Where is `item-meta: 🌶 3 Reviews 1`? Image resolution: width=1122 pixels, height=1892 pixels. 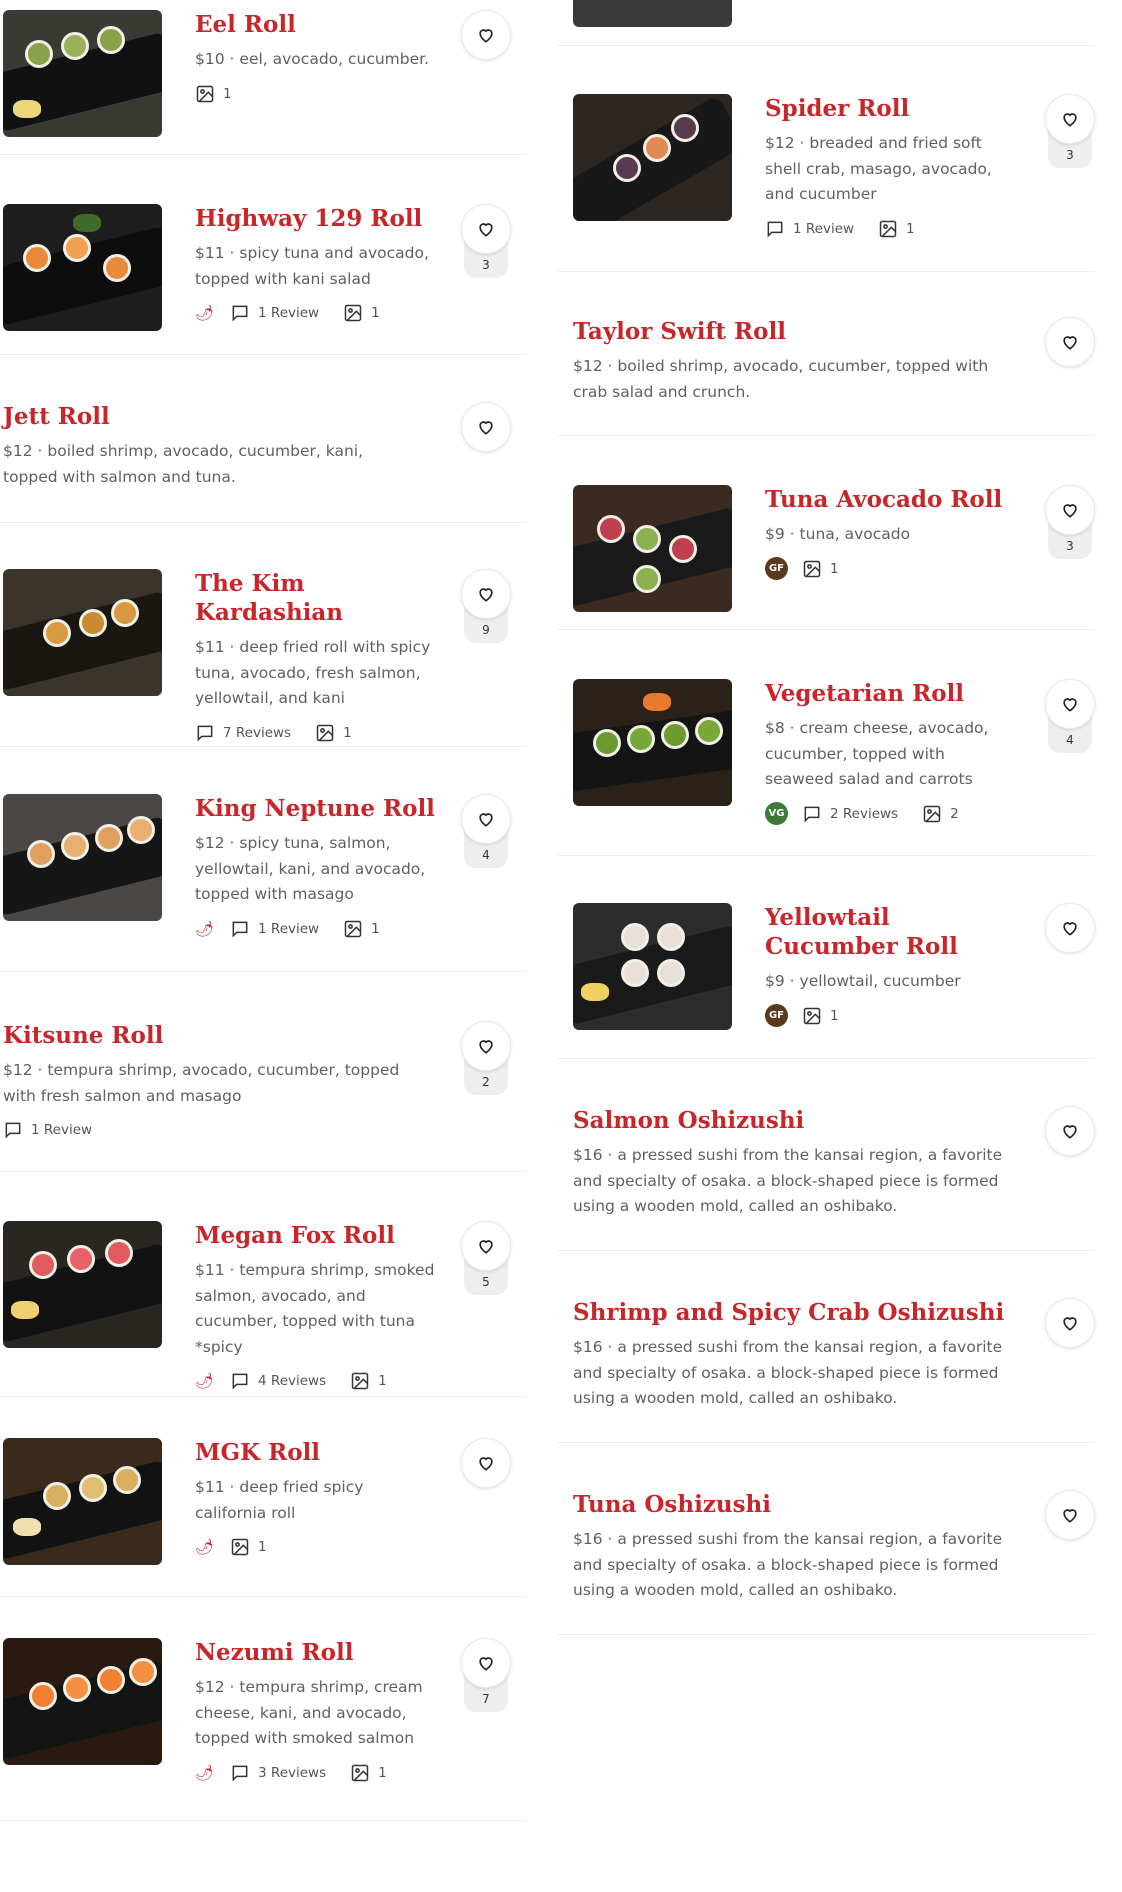
item-meta: 🌶 3 Reviews 1 is located at coordinates (316, 1773).